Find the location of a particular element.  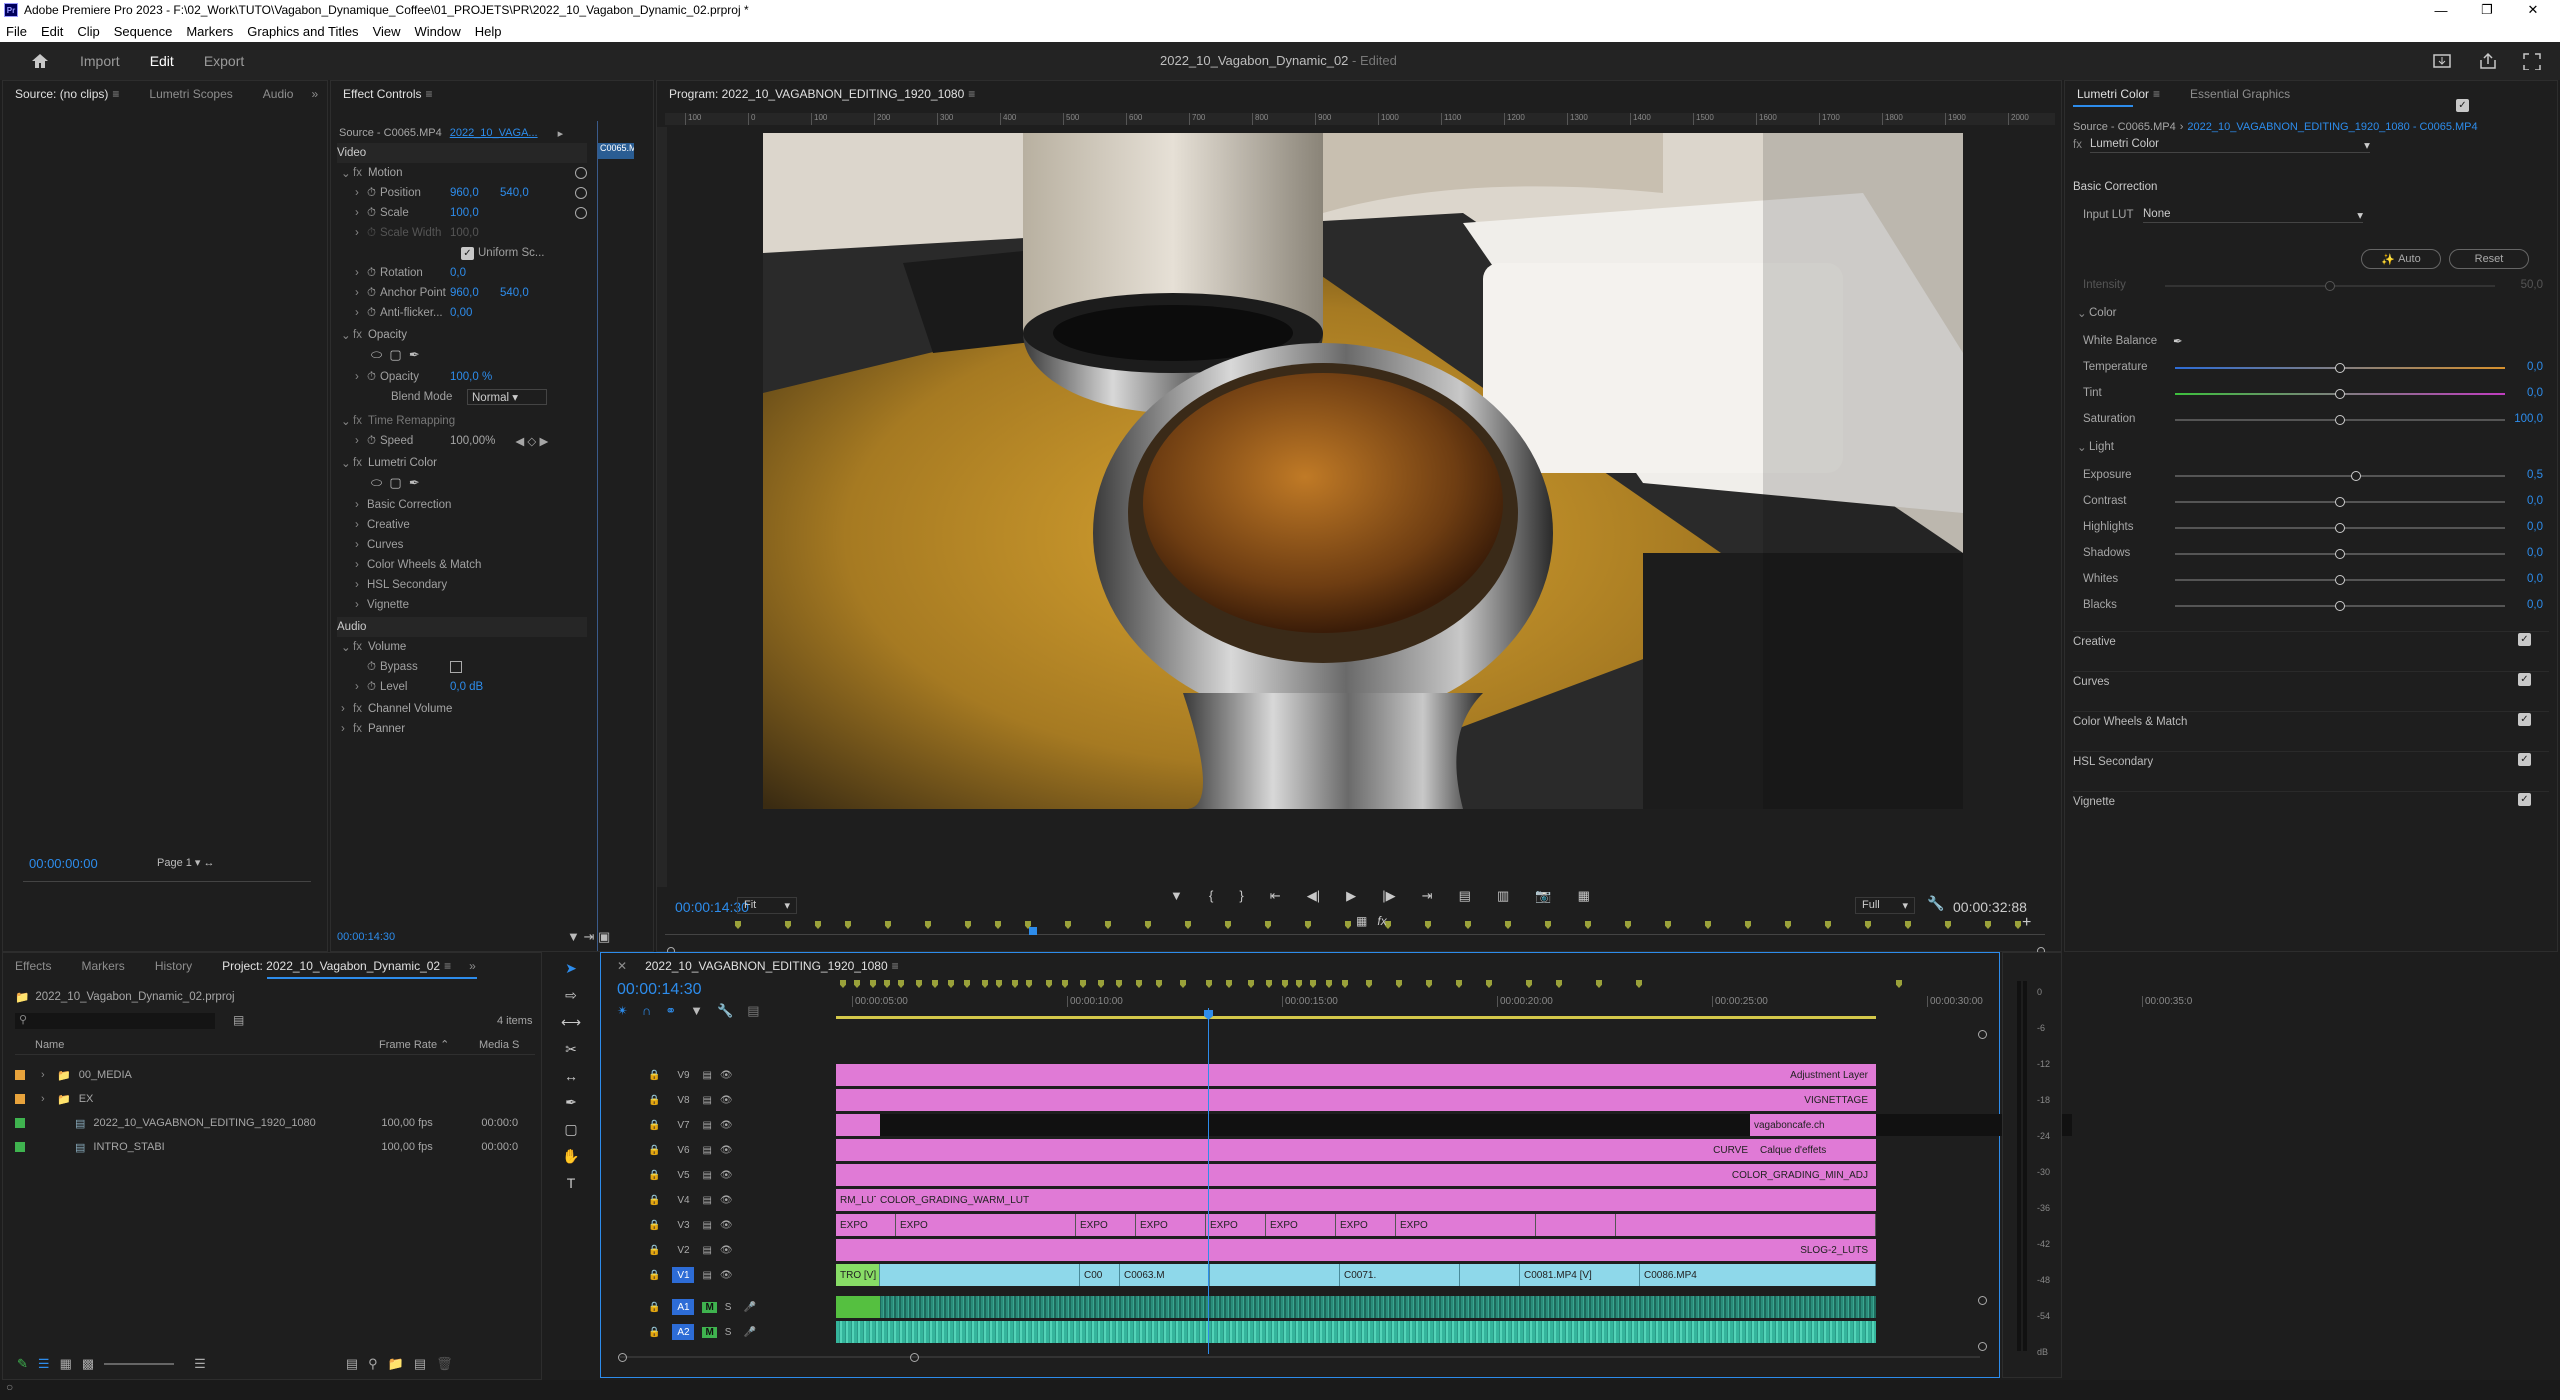

rect-mask-icon: ▢ is located at coordinates (395, 355).